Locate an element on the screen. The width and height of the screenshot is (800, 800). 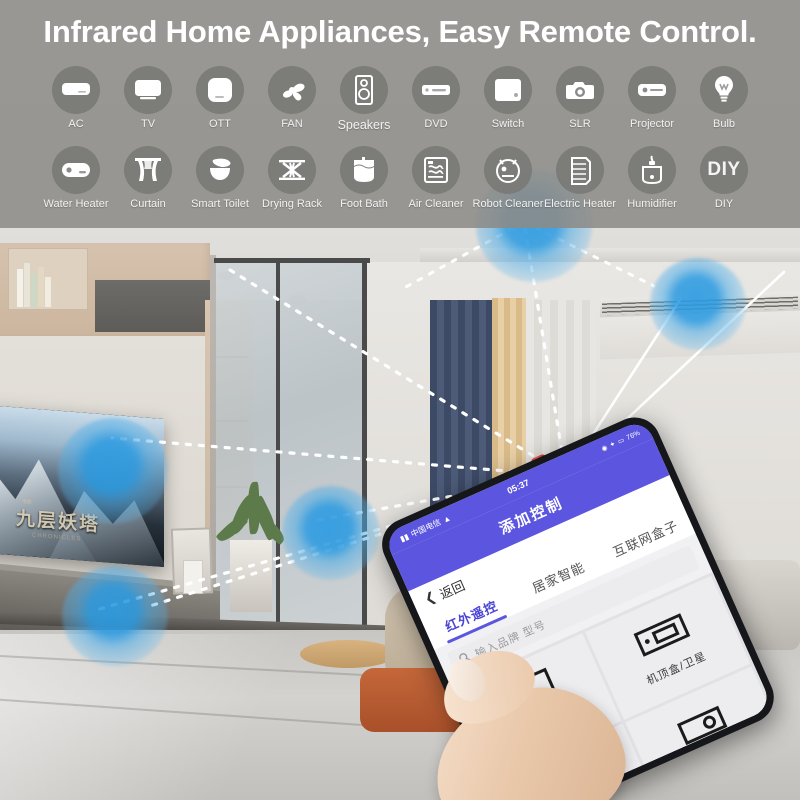
device-item-electric-heater: Electric Heater is located at coordinates (580, 178).